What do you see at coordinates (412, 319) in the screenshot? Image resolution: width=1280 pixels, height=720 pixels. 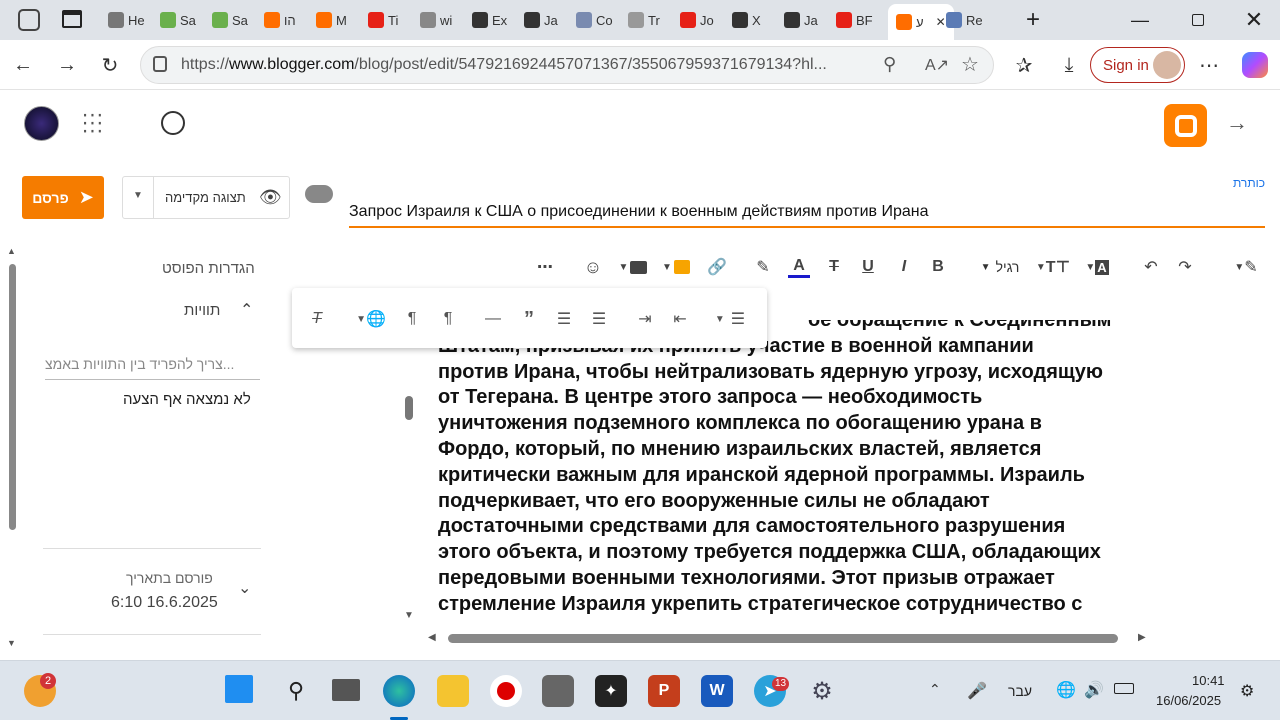 I see `ltr-paragraph-icon: ¶` at bounding box center [412, 319].